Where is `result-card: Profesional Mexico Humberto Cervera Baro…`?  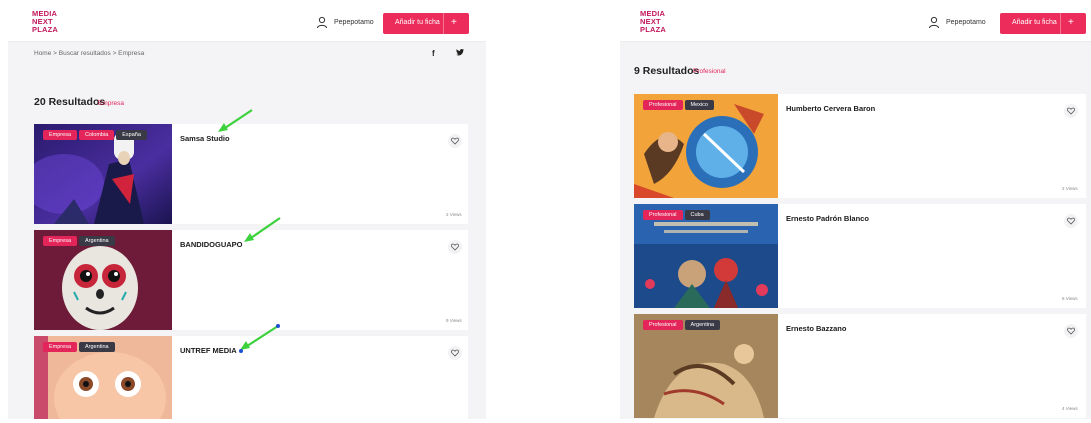
result-card: Profesional Mexico Humberto Cervera Baro… is located at coordinates (860, 146).